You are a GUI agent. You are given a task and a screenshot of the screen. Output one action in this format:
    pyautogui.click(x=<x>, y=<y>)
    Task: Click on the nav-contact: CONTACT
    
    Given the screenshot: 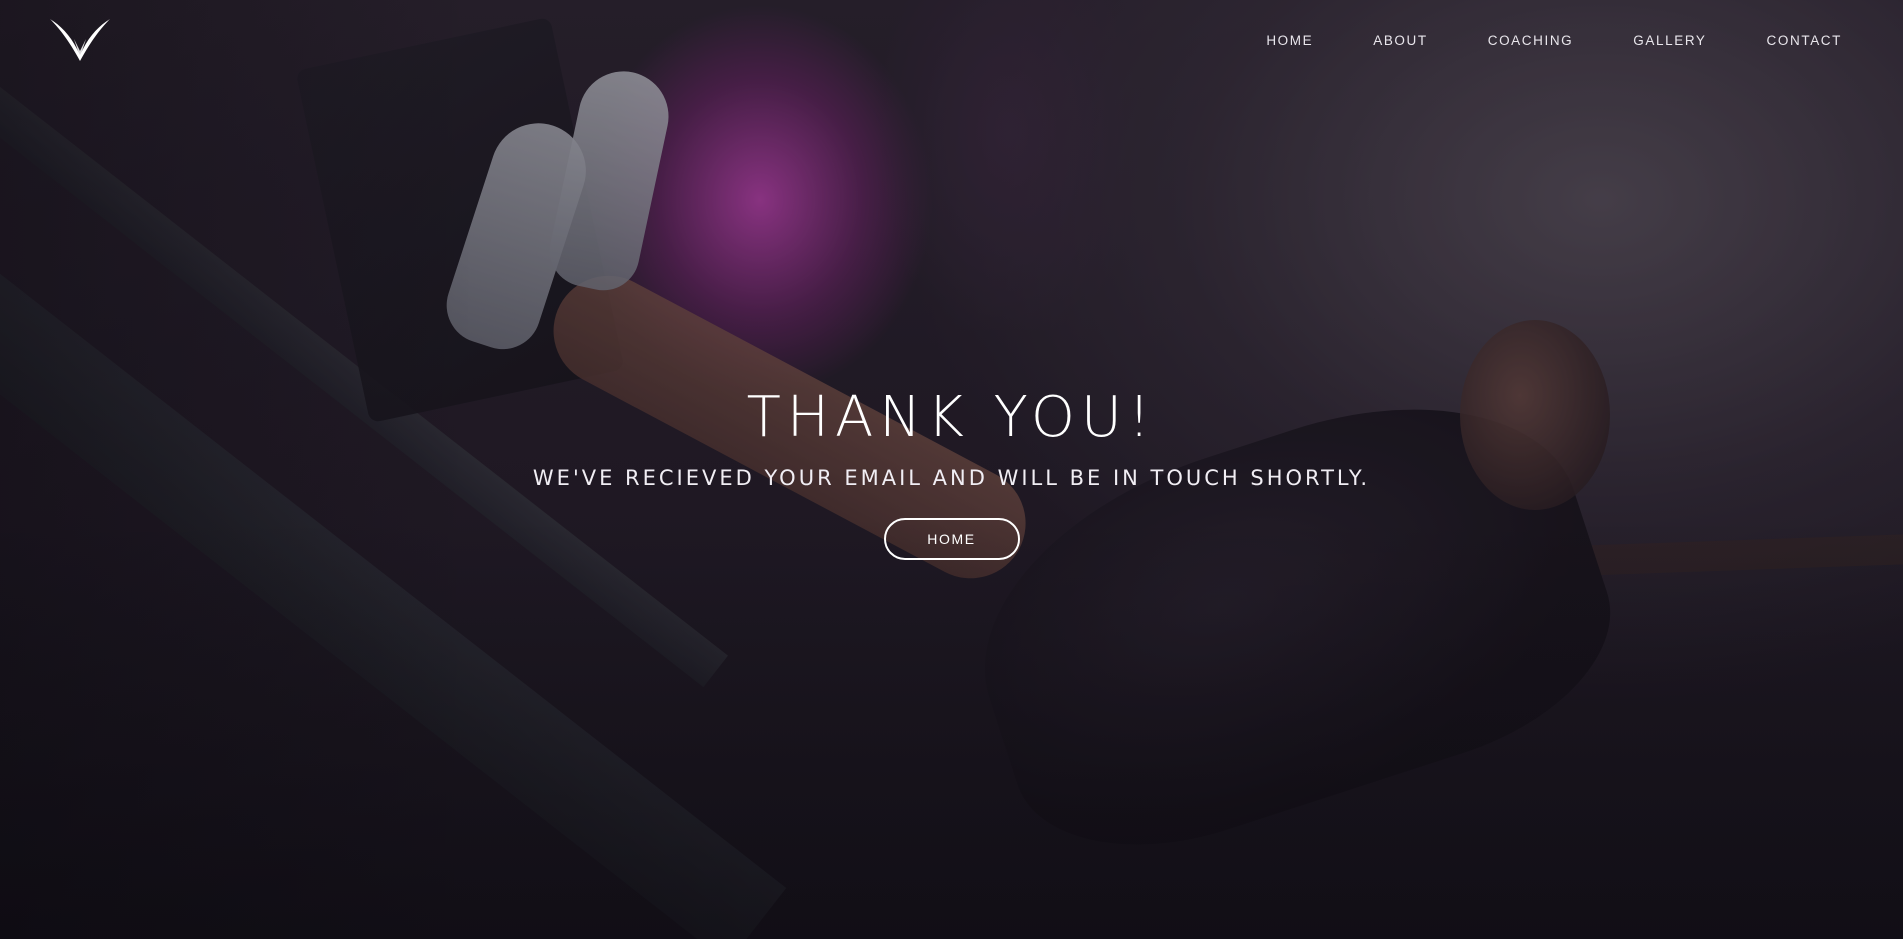 What is the action you would take?
    pyautogui.click(x=1804, y=40)
    